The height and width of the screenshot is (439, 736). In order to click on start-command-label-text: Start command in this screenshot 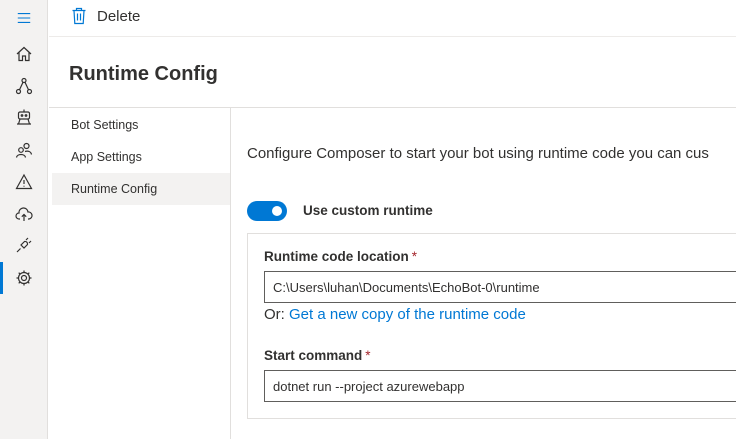, I will do `click(313, 355)`.